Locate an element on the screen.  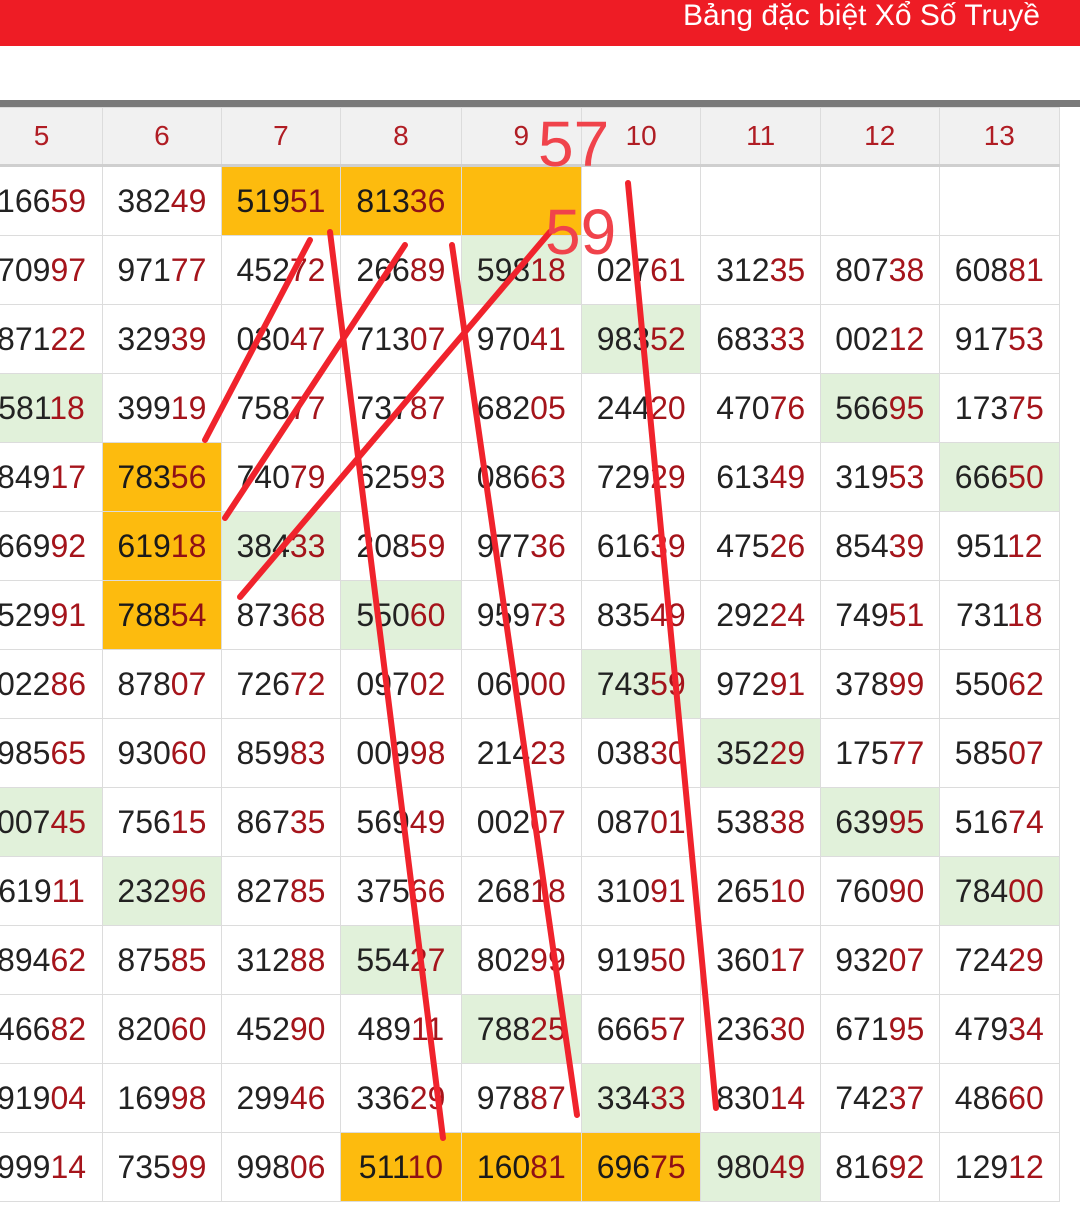
result-cell: 91904 is located at coordinates (52, 1098).